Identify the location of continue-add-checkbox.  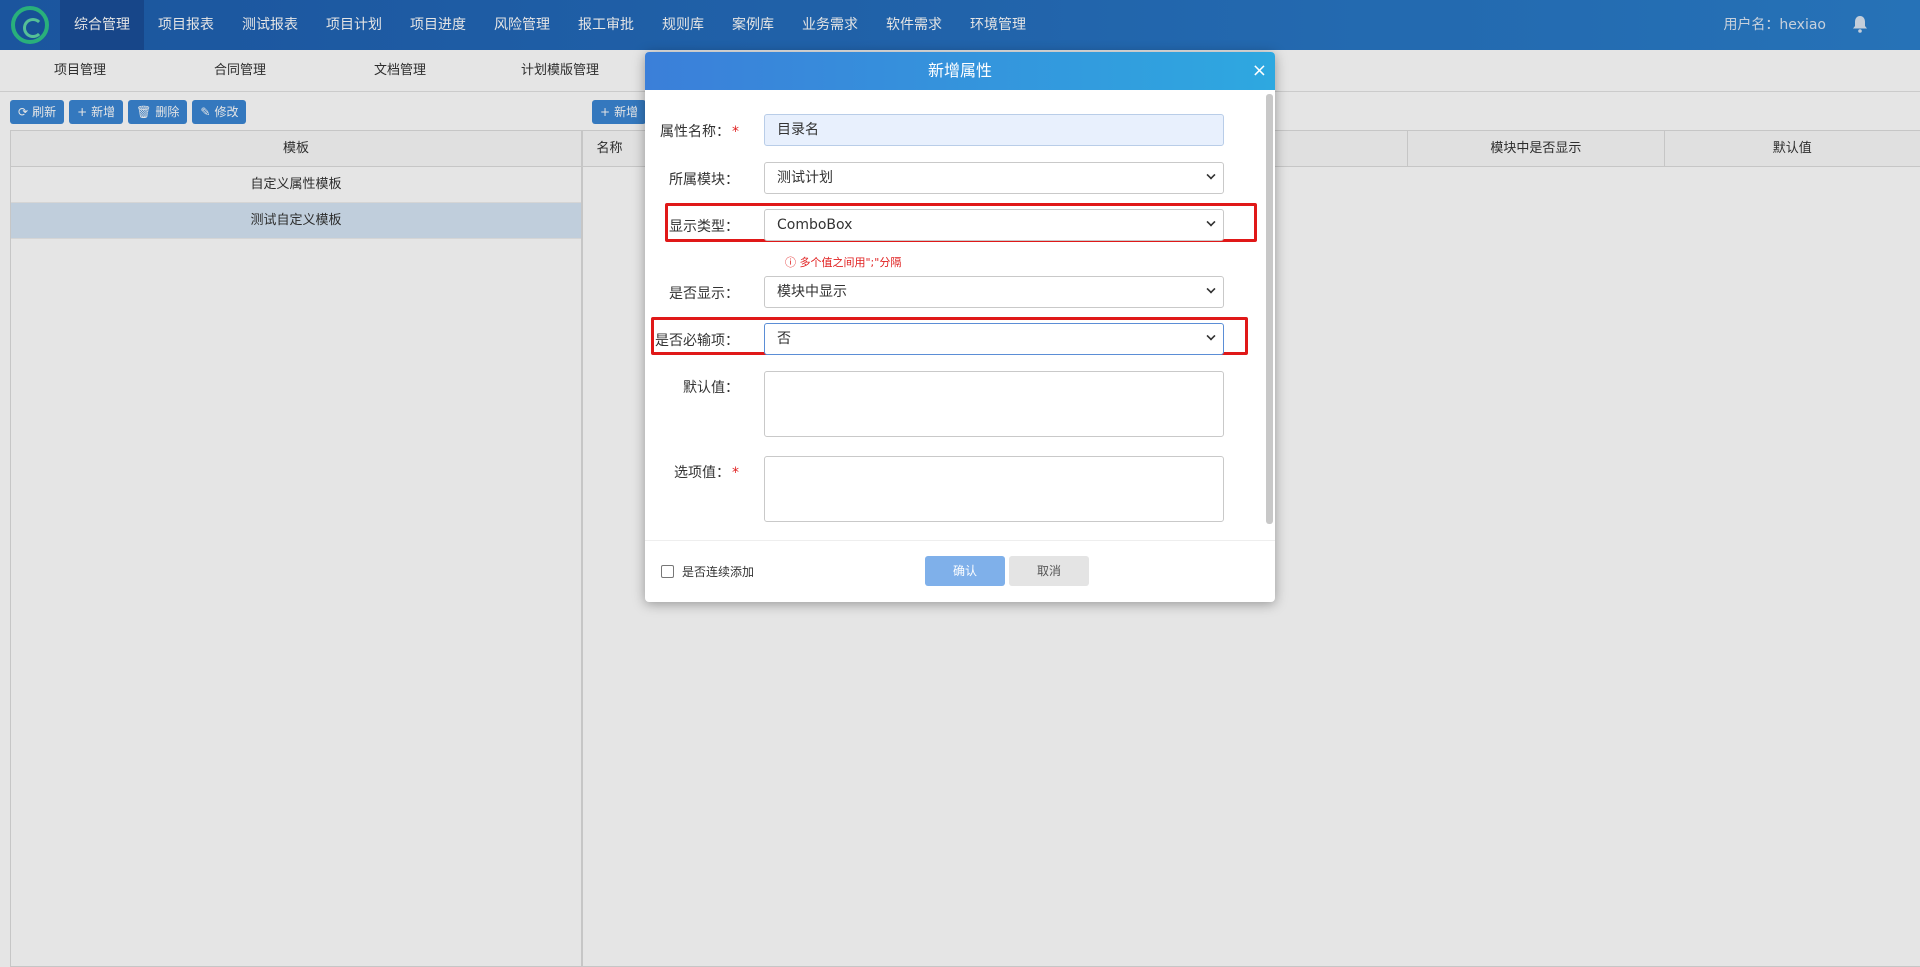
(667, 571).